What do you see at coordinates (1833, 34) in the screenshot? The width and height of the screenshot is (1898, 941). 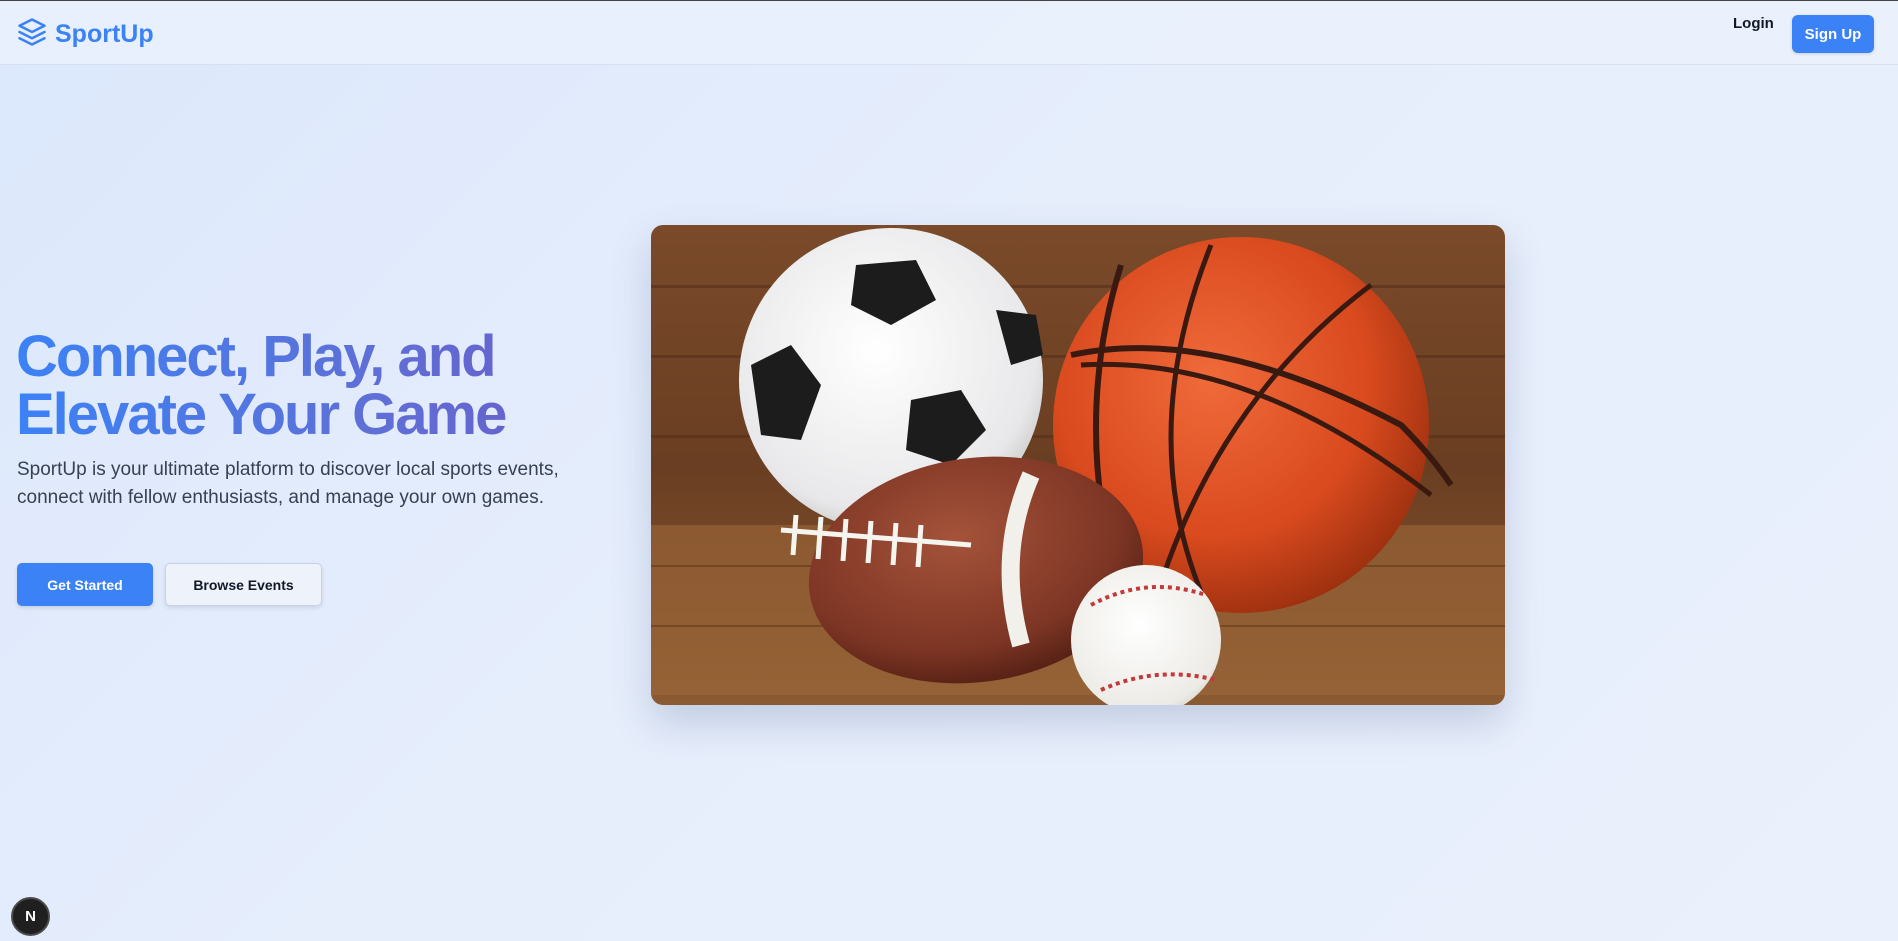 I see `sign-up-button: Sign Up` at bounding box center [1833, 34].